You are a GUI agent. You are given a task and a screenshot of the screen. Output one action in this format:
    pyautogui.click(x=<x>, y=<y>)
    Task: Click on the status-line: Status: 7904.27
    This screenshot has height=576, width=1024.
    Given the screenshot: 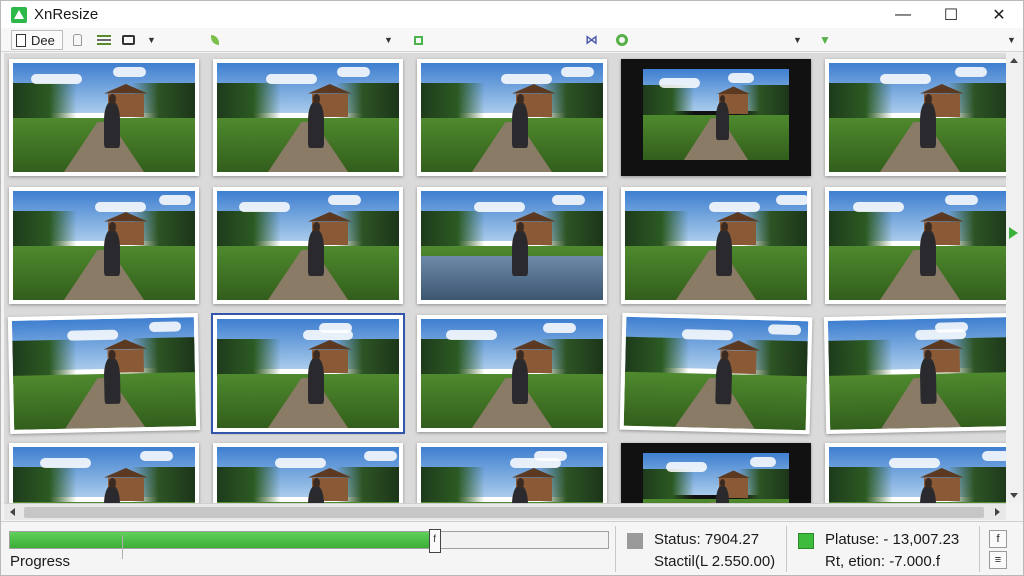 What is the action you would take?
    pyautogui.click(x=707, y=539)
    